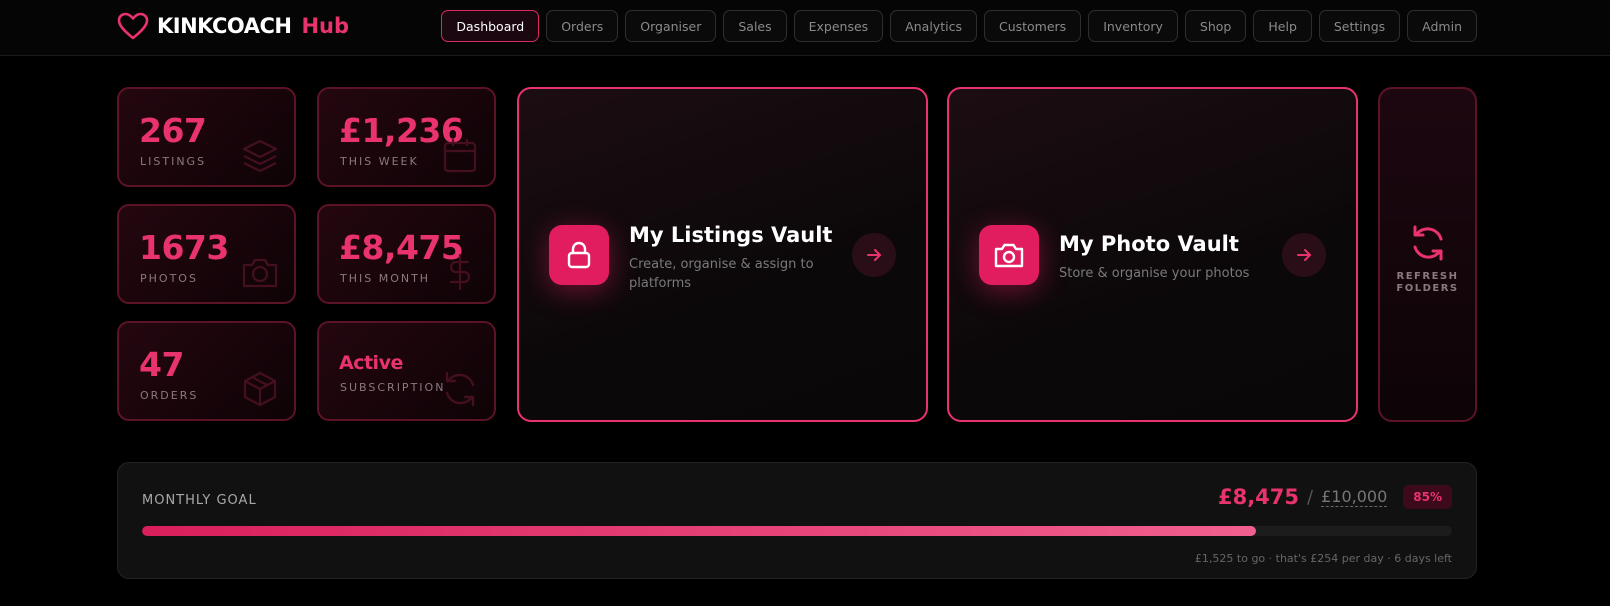 This screenshot has width=1610, height=606. What do you see at coordinates (406, 137) in the screenshot?
I see `stat-card-this-week: £1,236 THIS WEEK` at bounding box center [406, 137].